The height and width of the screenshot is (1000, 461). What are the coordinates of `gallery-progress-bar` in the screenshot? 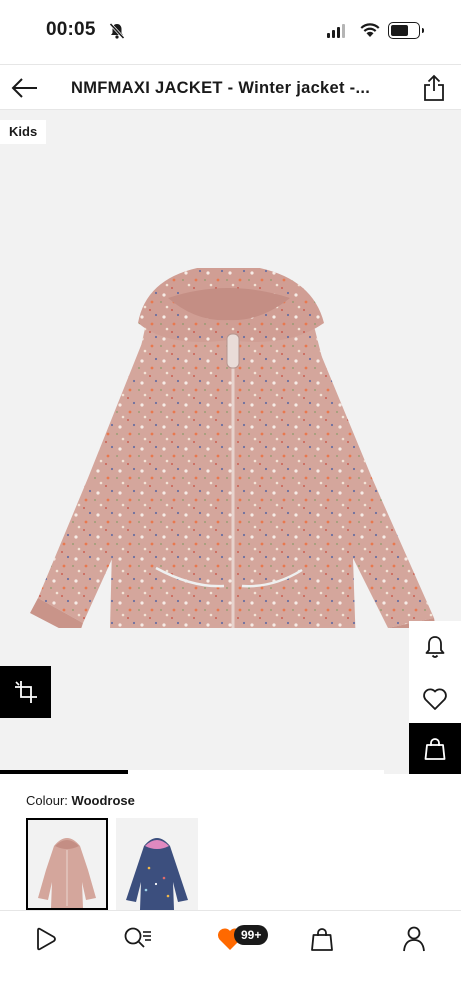 It's located at (192, 772).